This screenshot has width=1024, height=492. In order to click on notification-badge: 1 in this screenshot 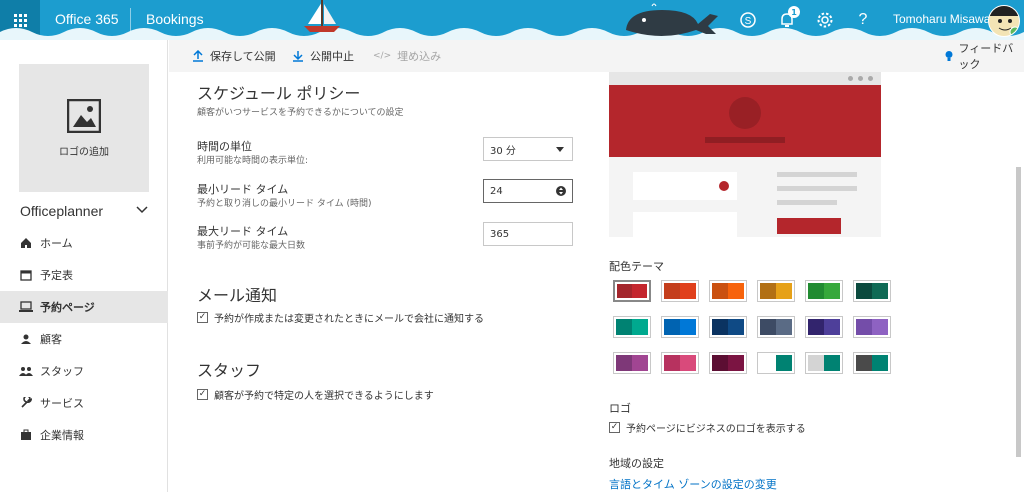, I will do `click(794, 12)`.